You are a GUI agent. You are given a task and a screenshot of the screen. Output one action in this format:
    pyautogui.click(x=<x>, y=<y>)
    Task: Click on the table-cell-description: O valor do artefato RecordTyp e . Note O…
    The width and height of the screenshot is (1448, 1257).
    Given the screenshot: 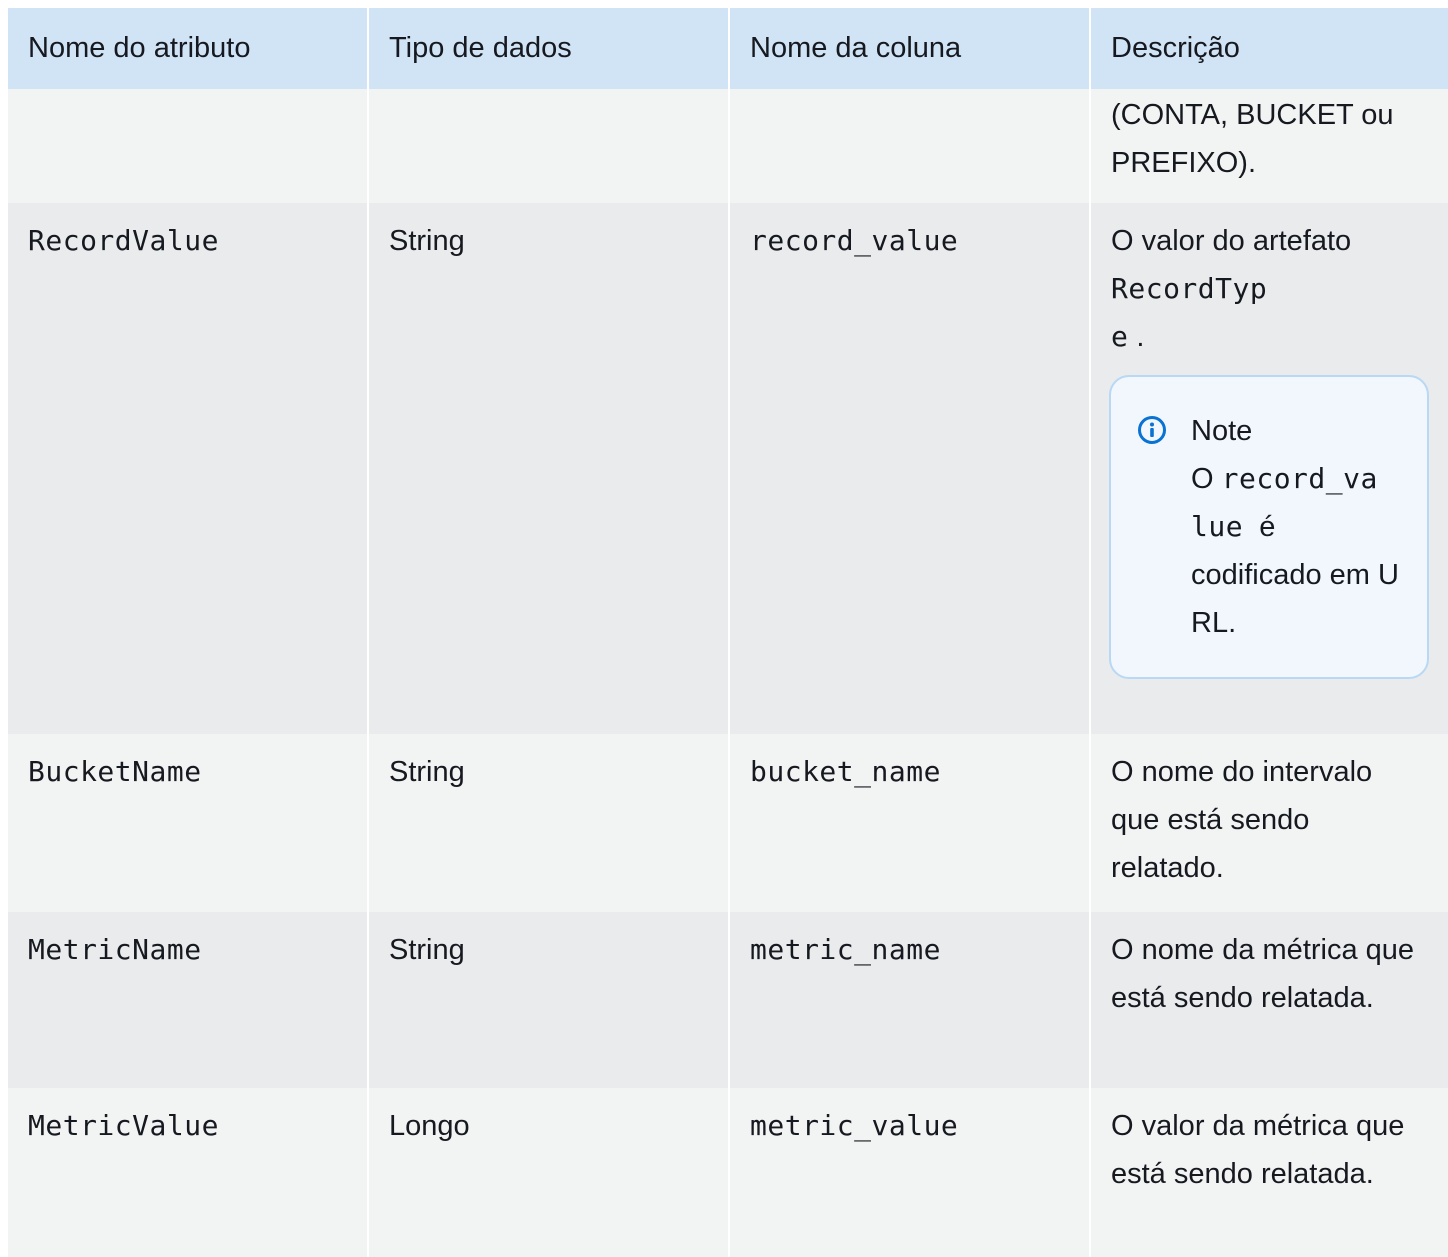 What is the action you would take?
    pyautogui.click(x=1269, y=468)
    